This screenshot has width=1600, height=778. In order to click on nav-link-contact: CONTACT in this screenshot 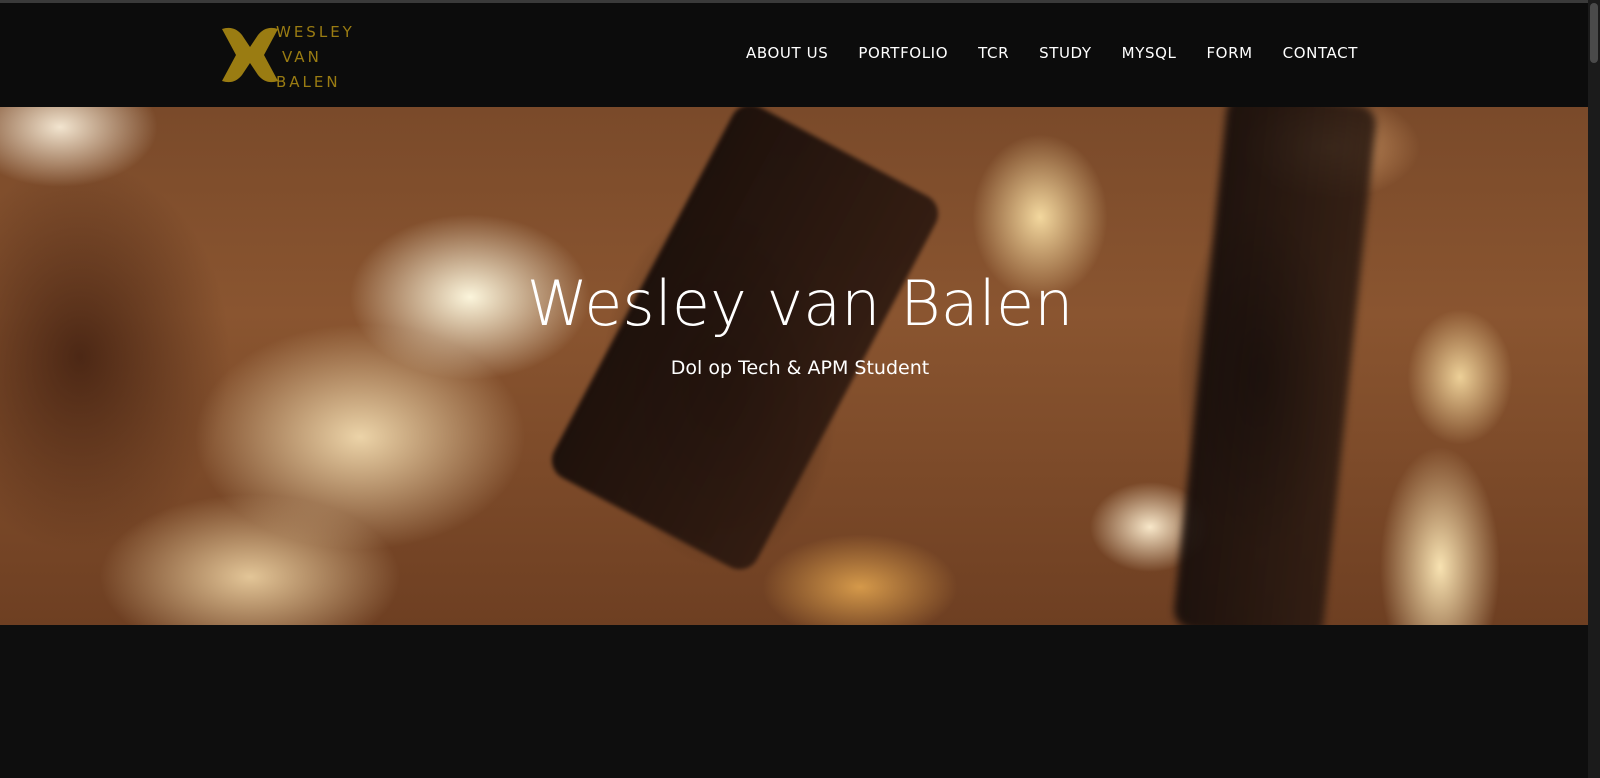, I will do `click(1320, 53)`.